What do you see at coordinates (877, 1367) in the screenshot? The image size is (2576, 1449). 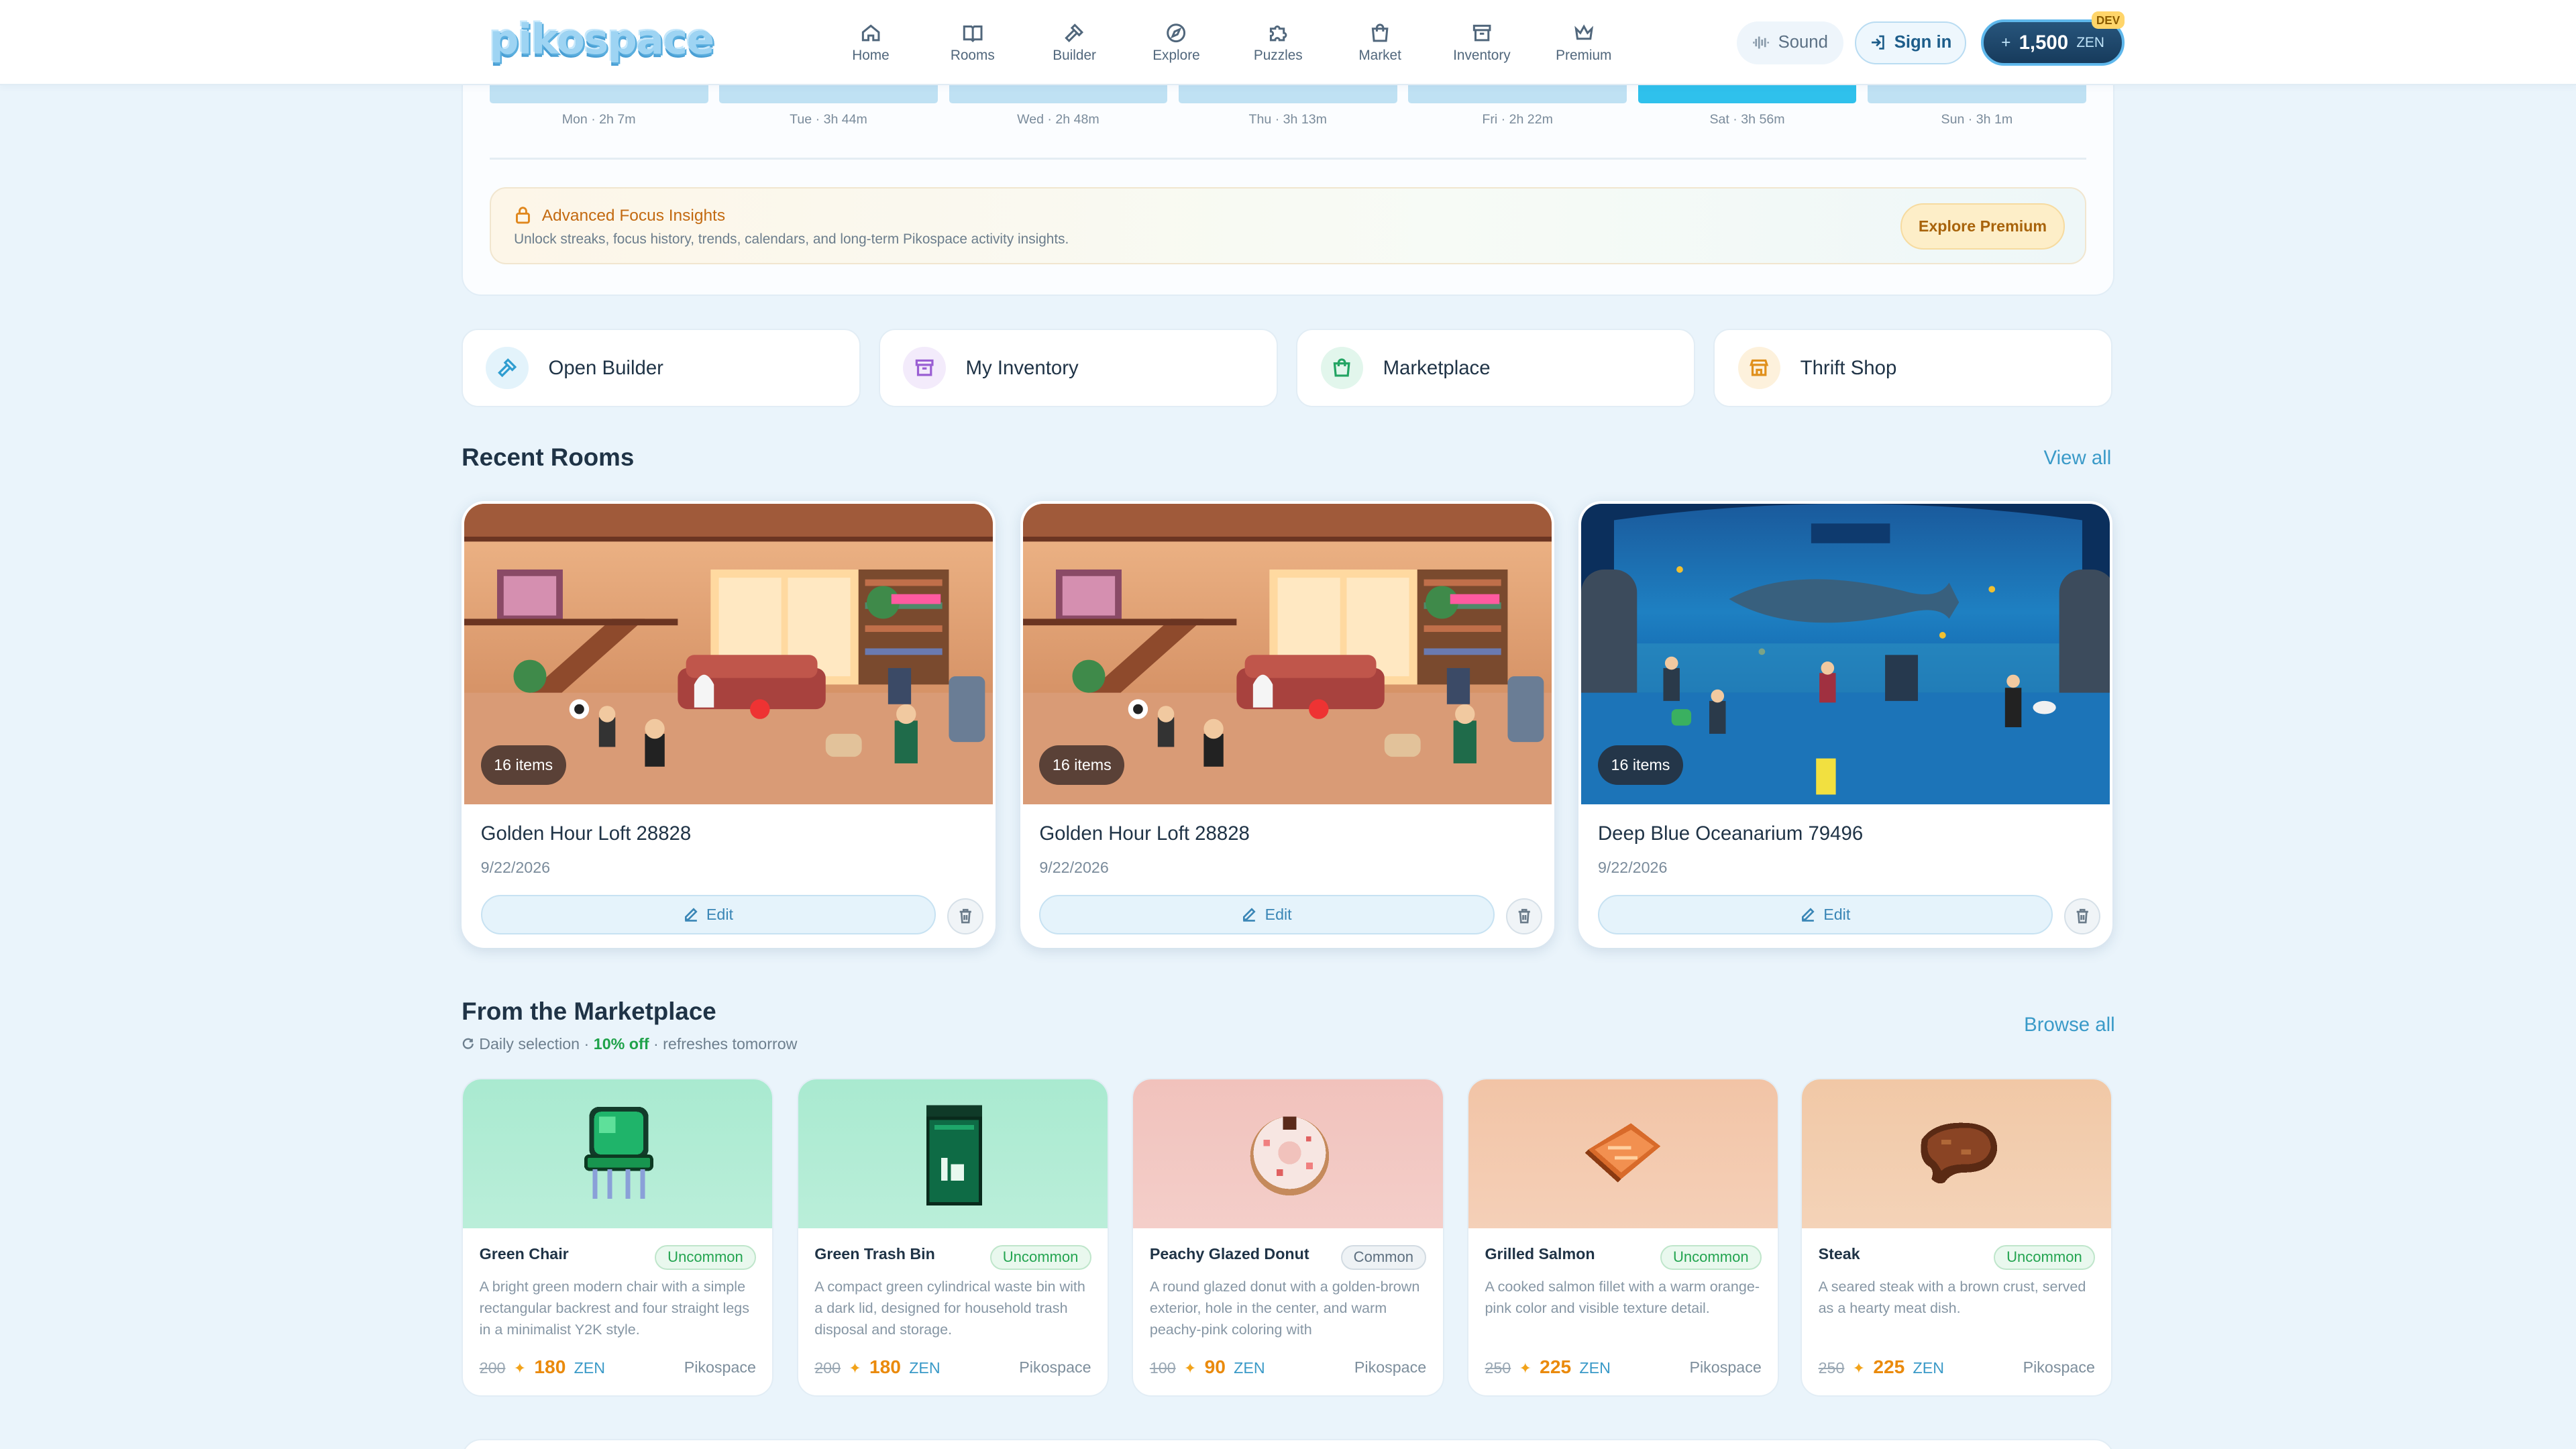 I see `item-price: 200 ✦ 180 ZEN` at bounding box center [877, 1367].